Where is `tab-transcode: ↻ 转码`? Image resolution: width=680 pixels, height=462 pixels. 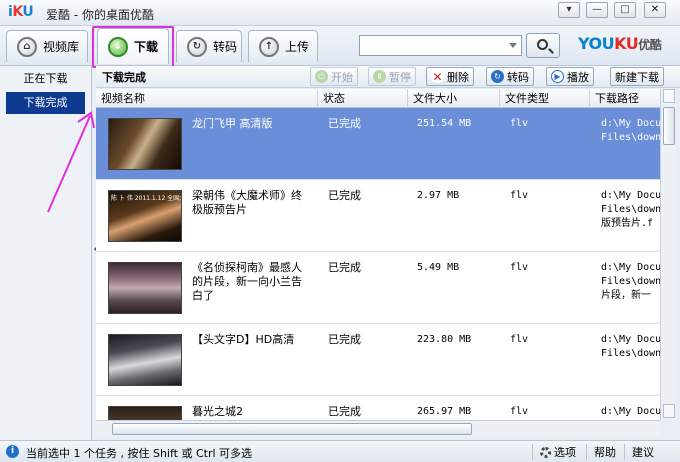
tab-transcode: ↻ 转码 is located at coordinates (209, 46).